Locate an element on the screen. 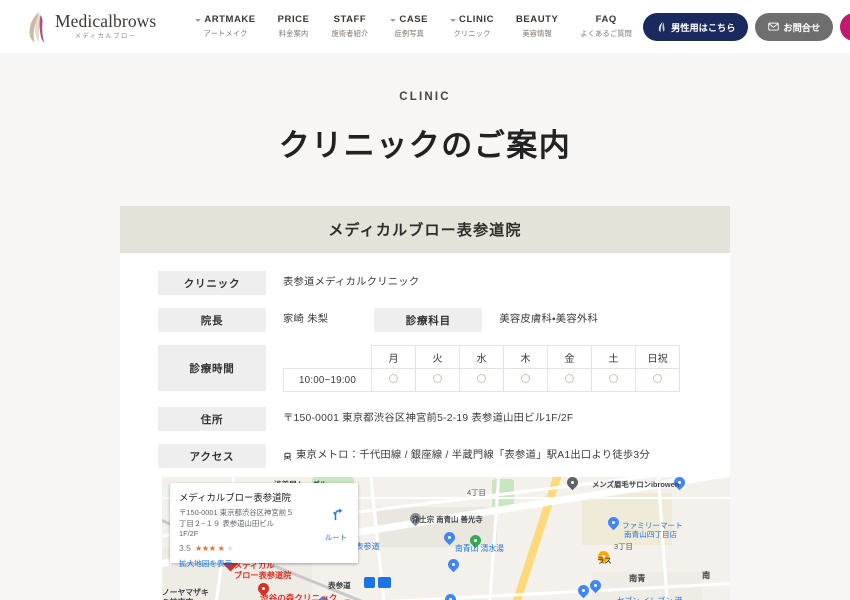  star-half-icon: ★ is located at coordinates (221, 548).